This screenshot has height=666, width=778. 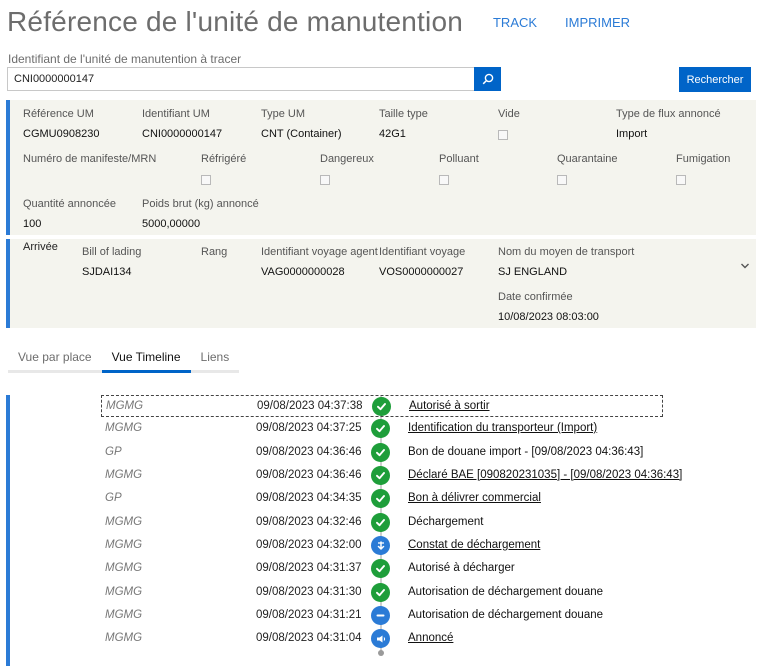 I want to click on timeline-event-link: Autorisé à sortir, so click(x=449, y=406).